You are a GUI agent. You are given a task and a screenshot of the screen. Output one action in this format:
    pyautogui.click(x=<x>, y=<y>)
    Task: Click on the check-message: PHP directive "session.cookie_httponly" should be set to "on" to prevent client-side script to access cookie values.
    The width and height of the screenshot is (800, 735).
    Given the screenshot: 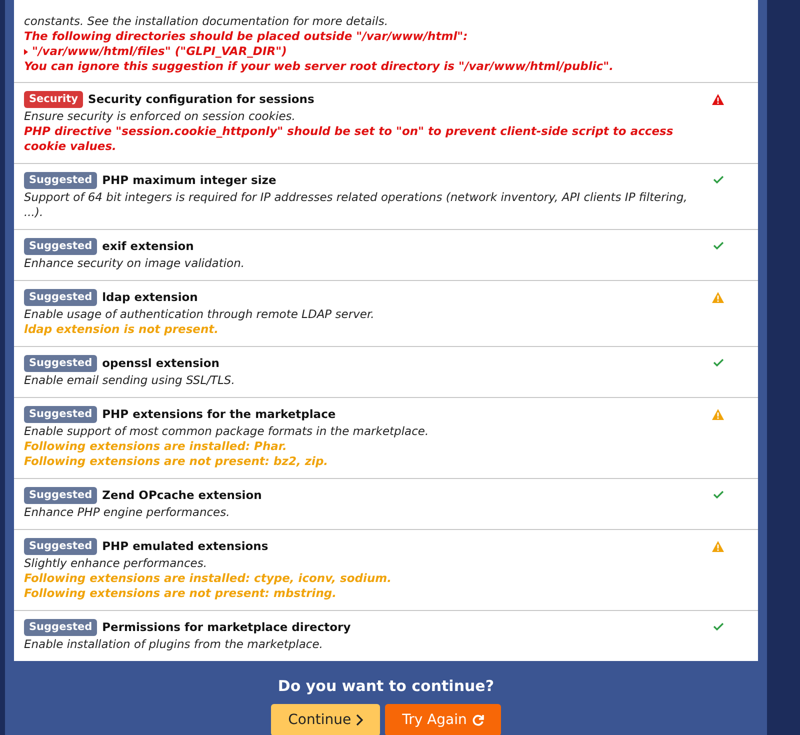 What is the action you would take?
    pyautogui.click(x=349, y=139)
    